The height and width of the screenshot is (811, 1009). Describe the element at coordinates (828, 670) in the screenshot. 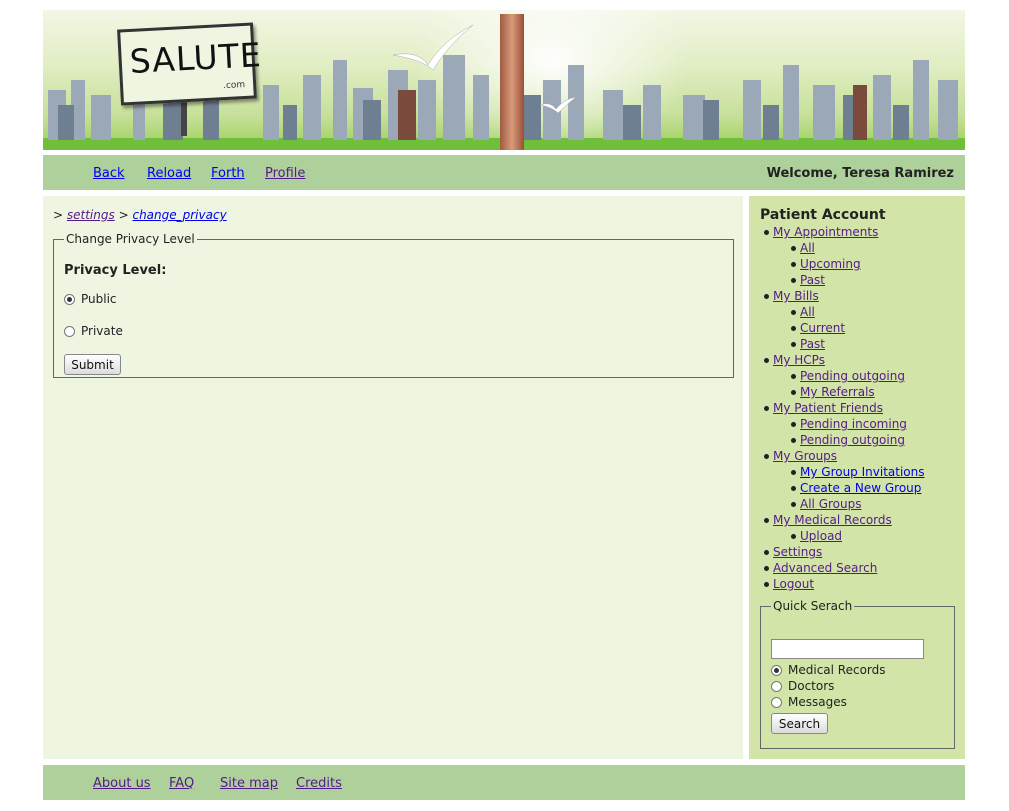

I see `qs-option-medical-records: Medical Records` at that location.